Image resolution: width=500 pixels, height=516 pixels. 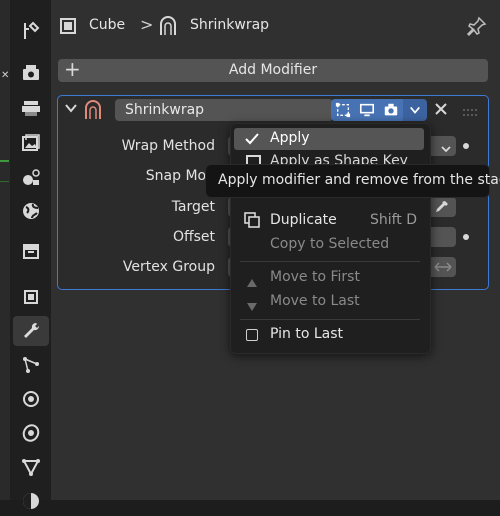 I want to click on particles-icon, so click(x=31, y=365).